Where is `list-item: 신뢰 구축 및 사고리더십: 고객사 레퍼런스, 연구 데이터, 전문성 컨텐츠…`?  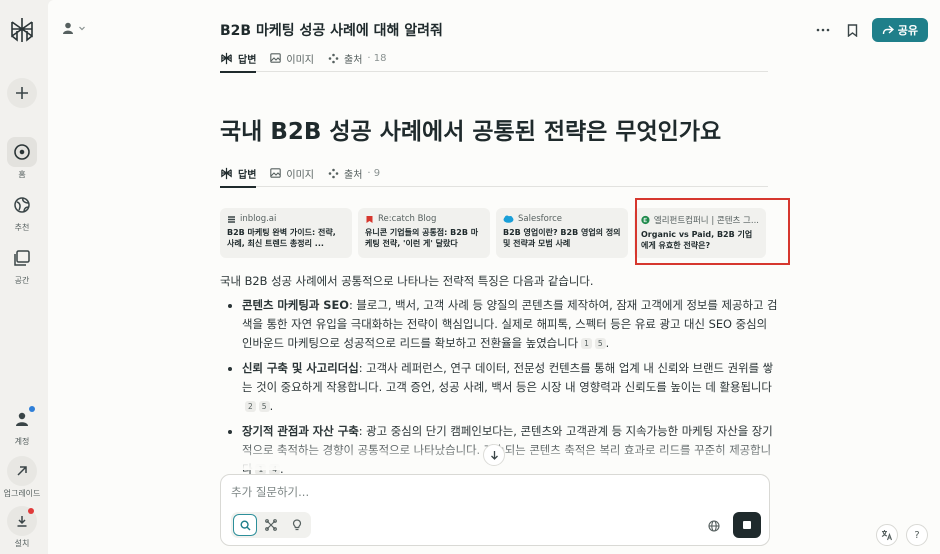 list-item: 신뢰 구축 및 사고리더십: 고객사 레퍼런스, 연구 데이터, 전문성 컨텐츠… is located at coordinates (500, 387).